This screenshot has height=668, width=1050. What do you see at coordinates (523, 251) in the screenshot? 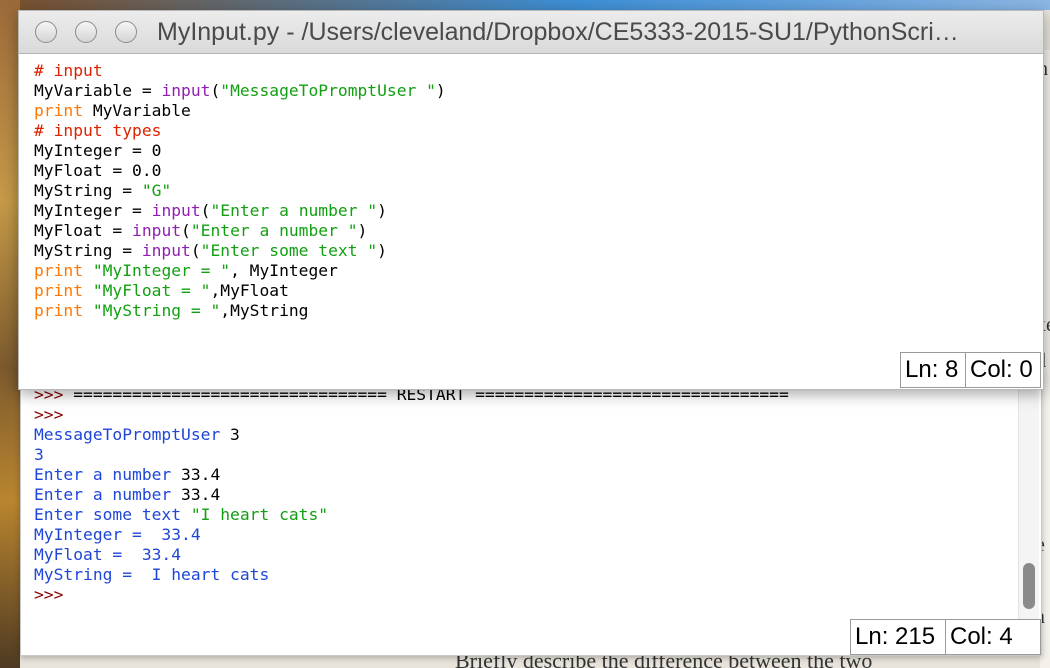
I see `code-line: MyString = input("Enter some text ")` at bounding box center [523, 251].